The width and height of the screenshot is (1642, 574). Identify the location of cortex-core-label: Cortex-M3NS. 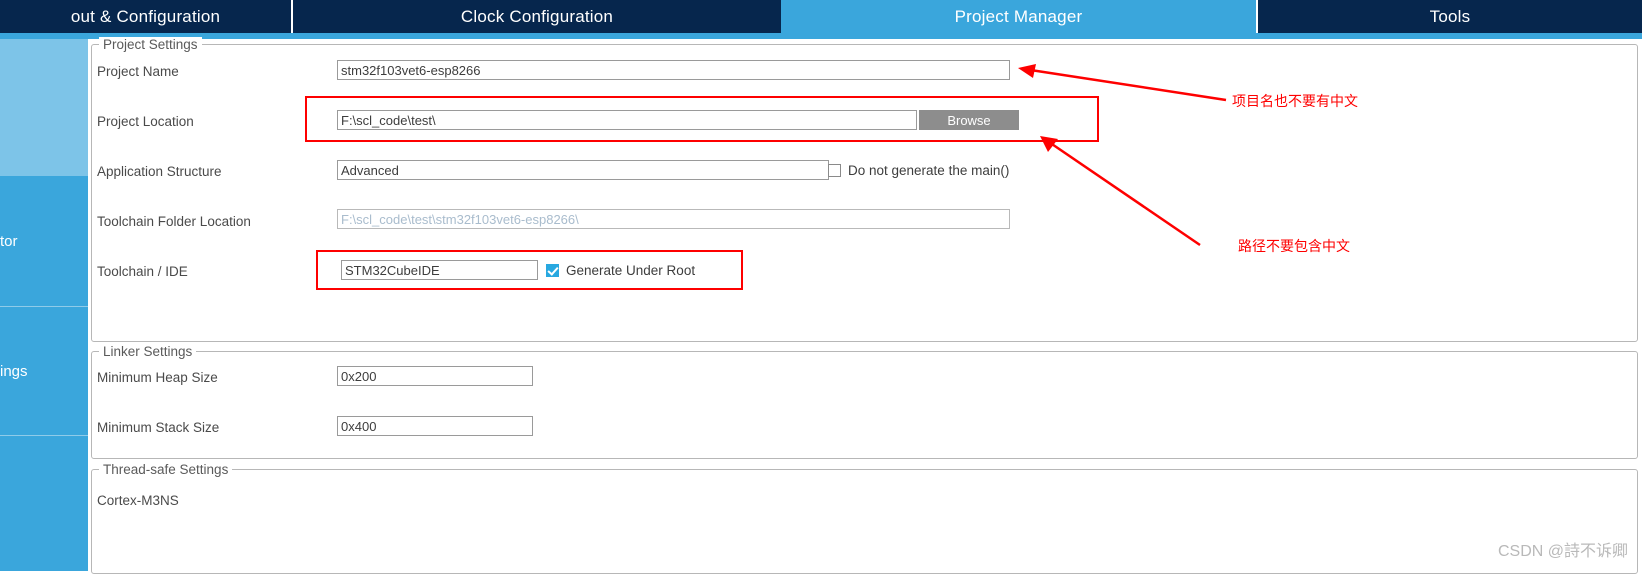
(138, 500).